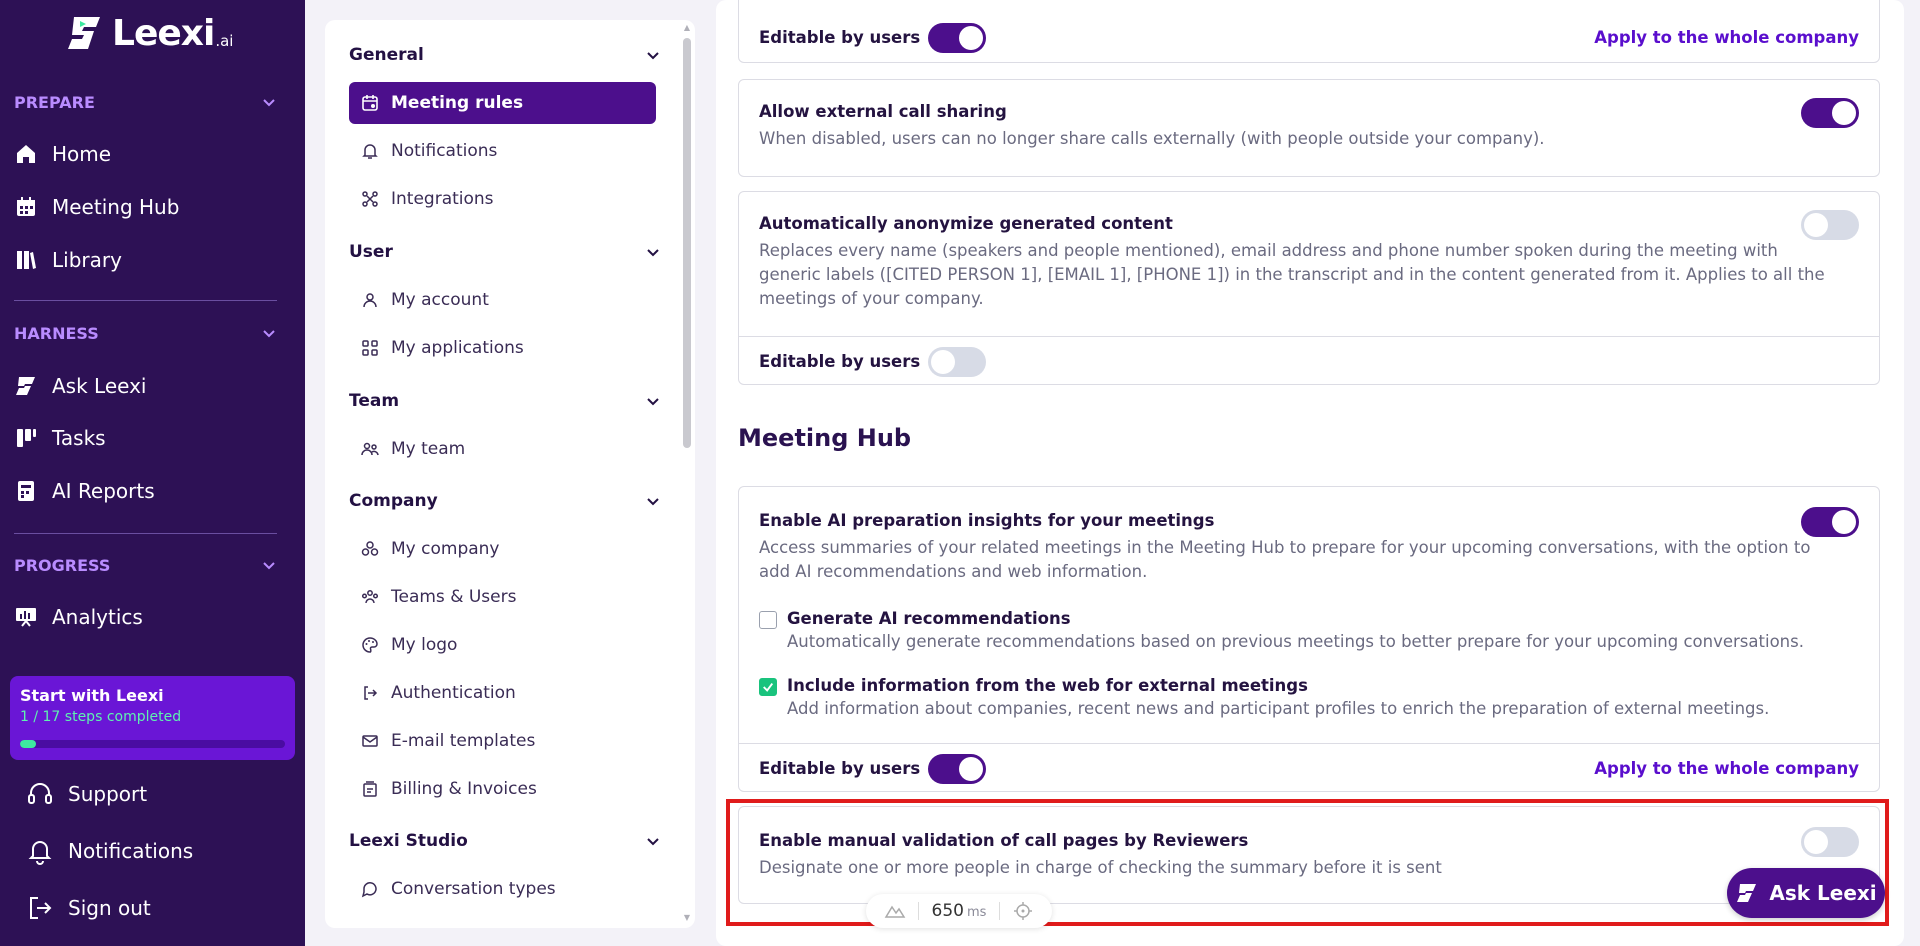 This screenshot has height=946, width=1920. What do you see at coordinates (374, 401) in the screenshot?
I see `group-label: Team` at bounding box center [374, 401].